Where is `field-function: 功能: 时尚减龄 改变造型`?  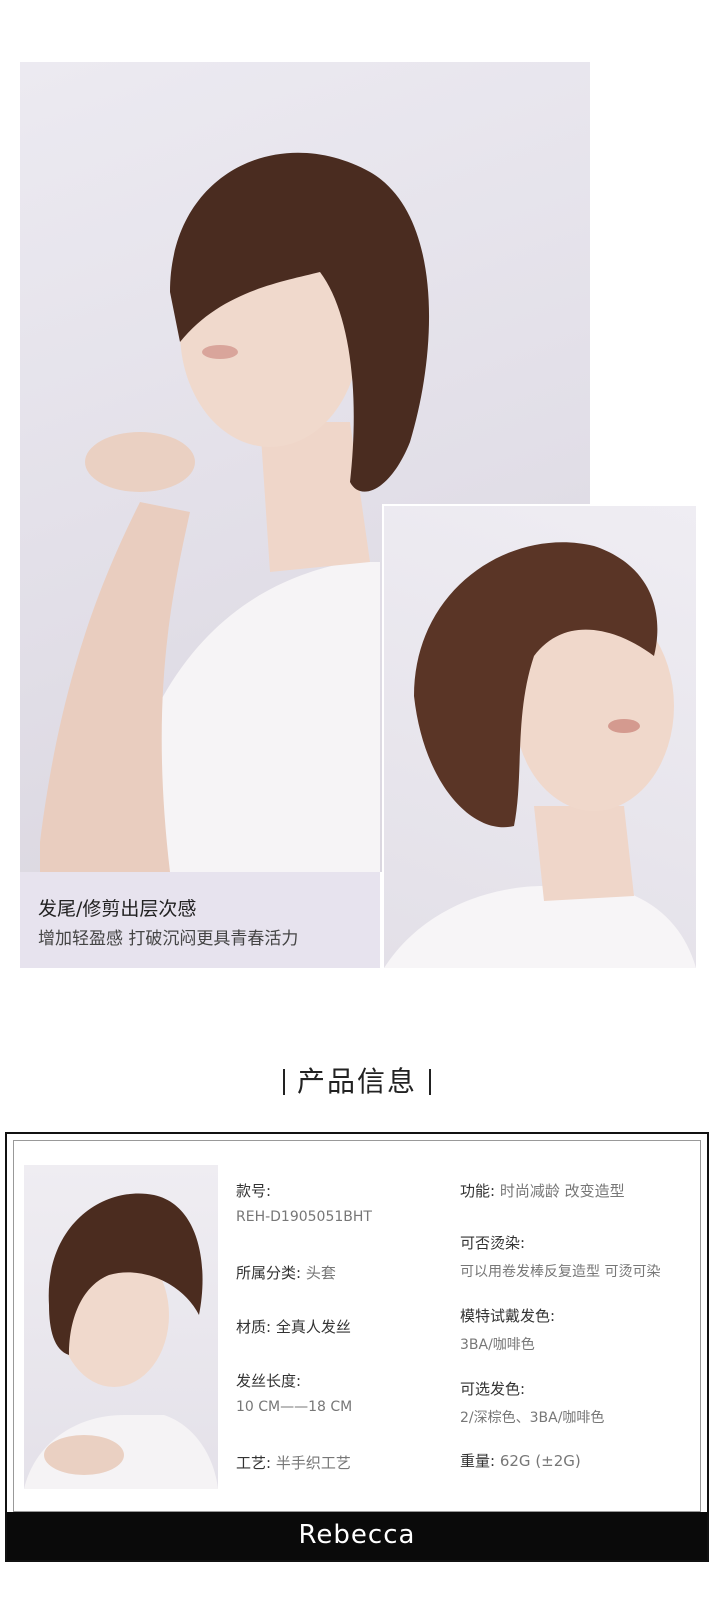 field-function: 功能: 时尚减龄 改变造型 is located at coordinates (542, 1190).